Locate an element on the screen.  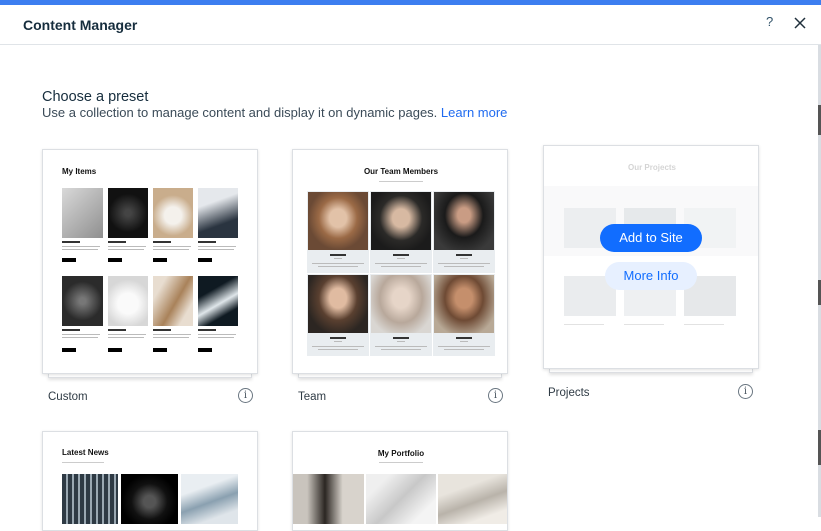
add-to-site-button: Add to Site is located at coordinates (651, 238).